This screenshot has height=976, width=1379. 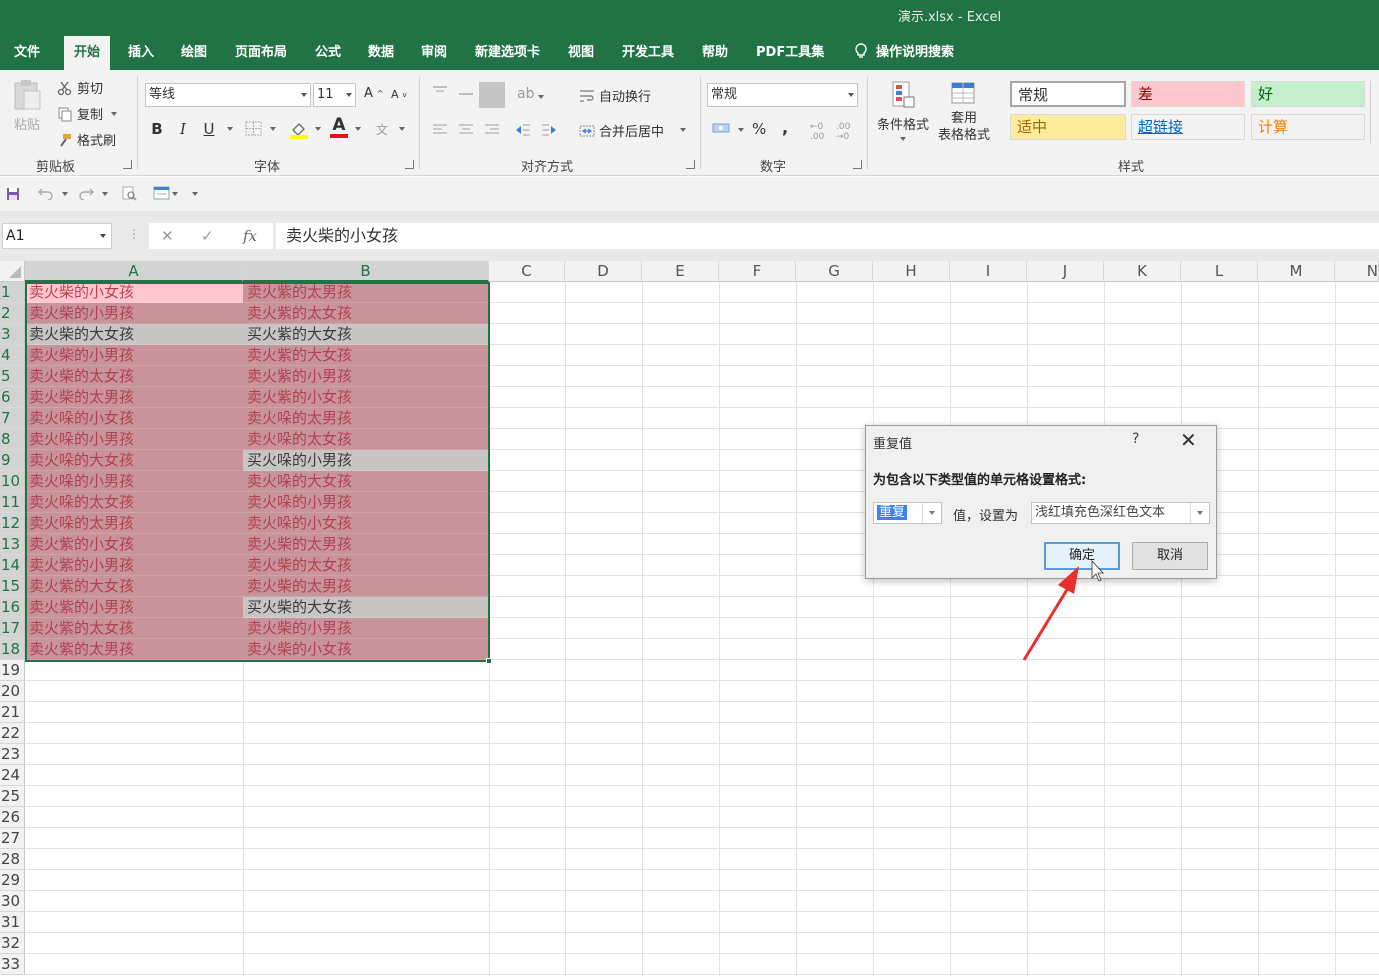 I want to click on orientation-dropdown-icon, so click(x=541, y=97).